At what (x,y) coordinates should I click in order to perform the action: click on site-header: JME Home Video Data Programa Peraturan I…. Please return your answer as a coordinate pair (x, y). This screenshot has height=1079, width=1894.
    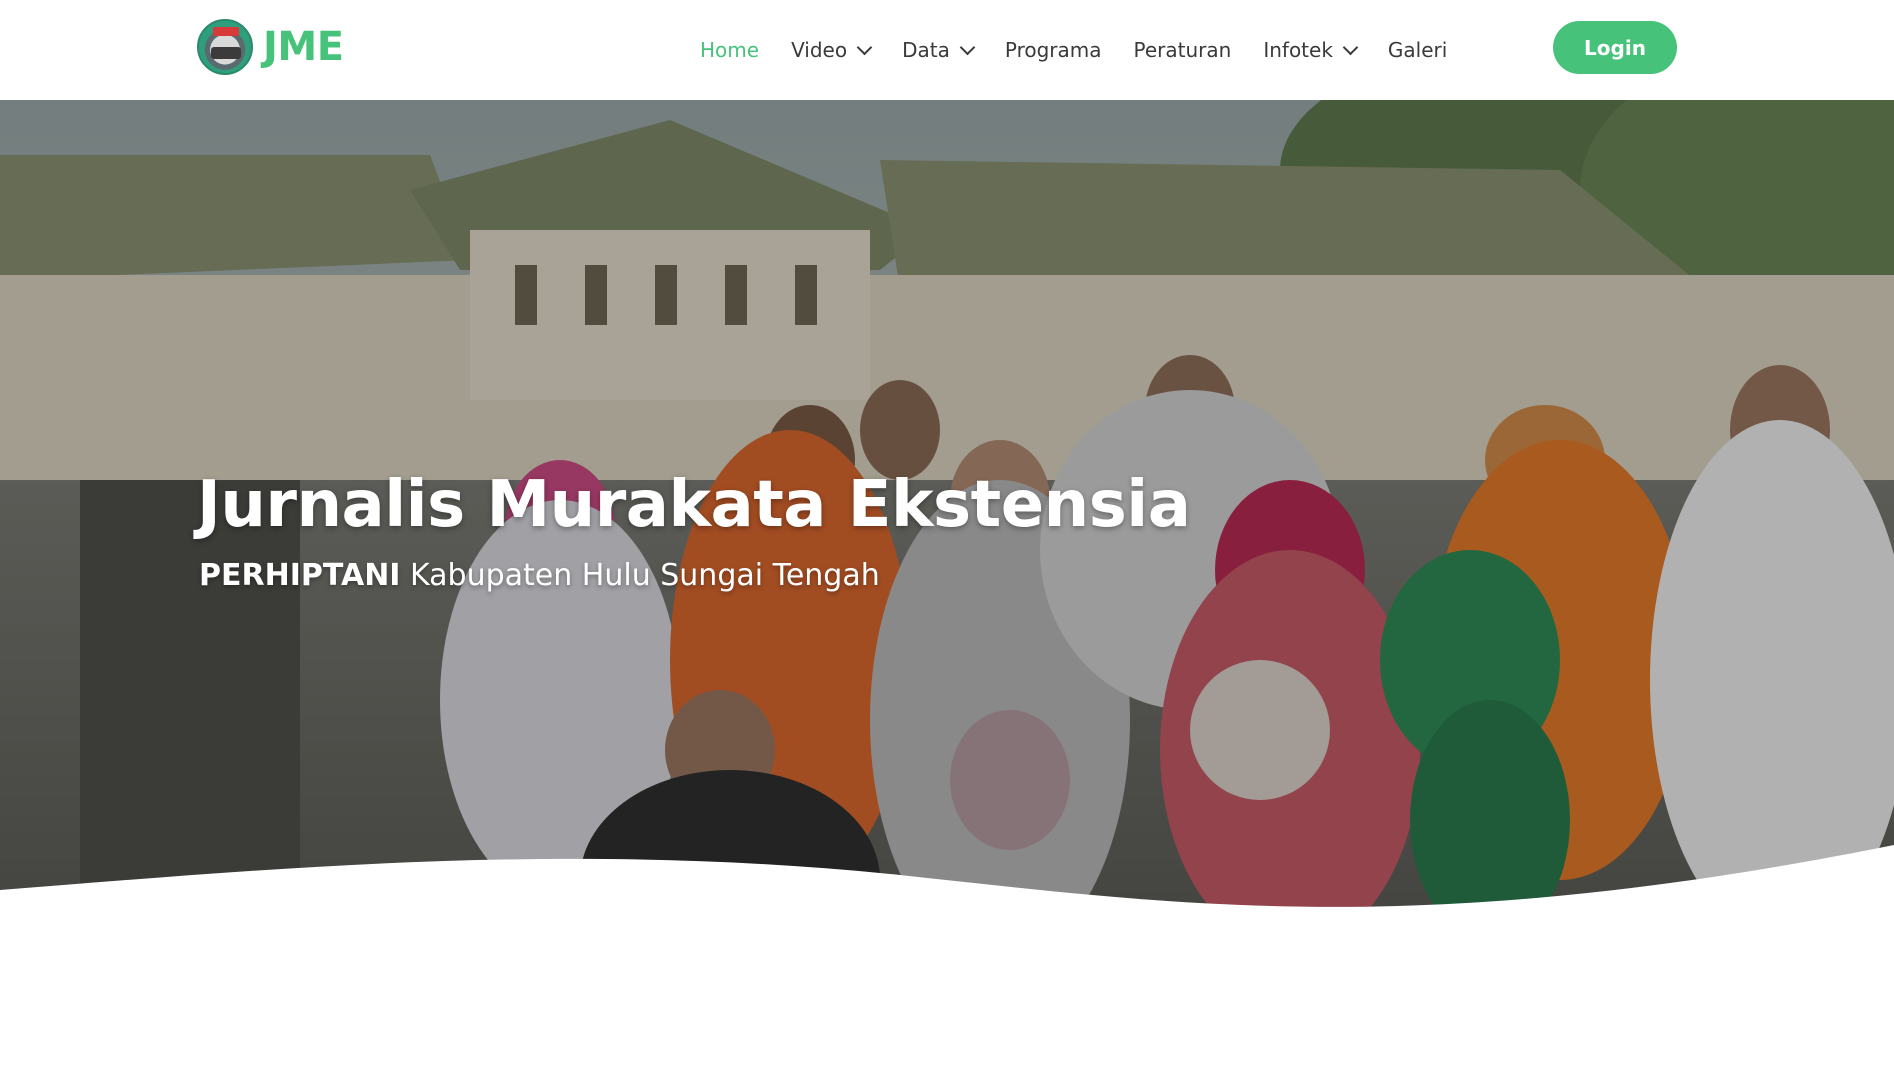
    Looking at the image, I should click on (947, 50).